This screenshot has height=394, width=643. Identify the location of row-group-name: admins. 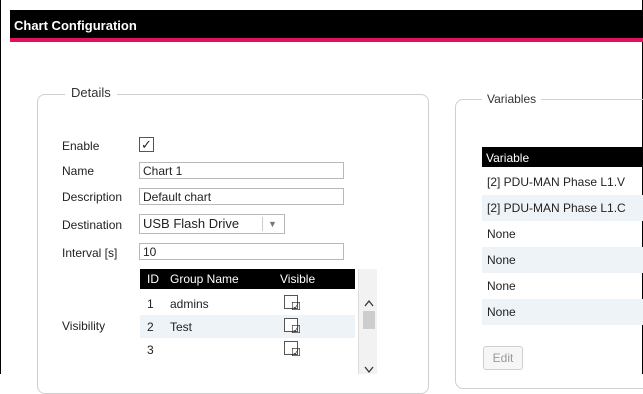
(189, 304).